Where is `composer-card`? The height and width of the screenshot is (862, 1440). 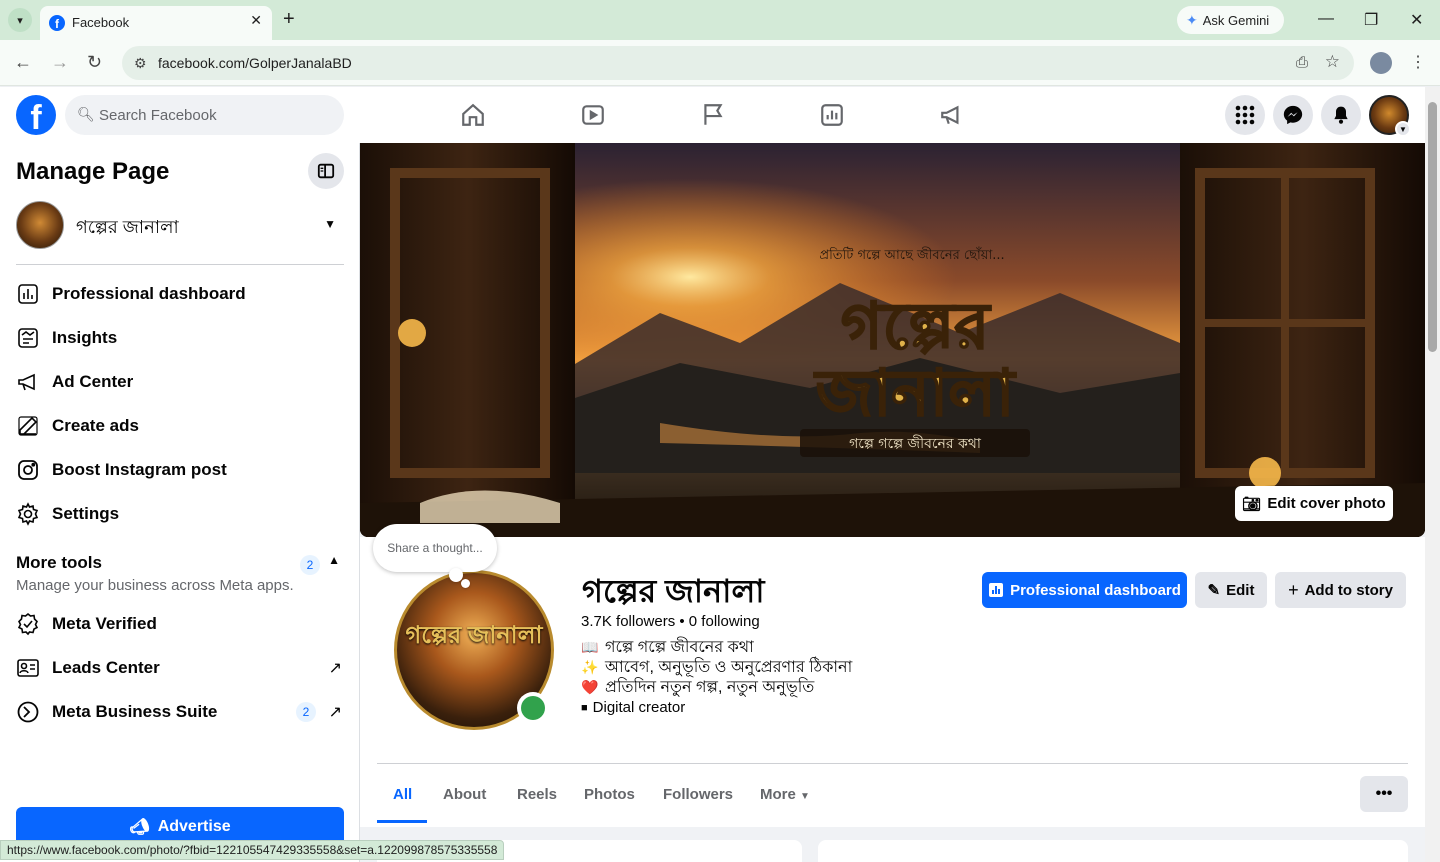 composer-card is located at coordinates (1113, 851).